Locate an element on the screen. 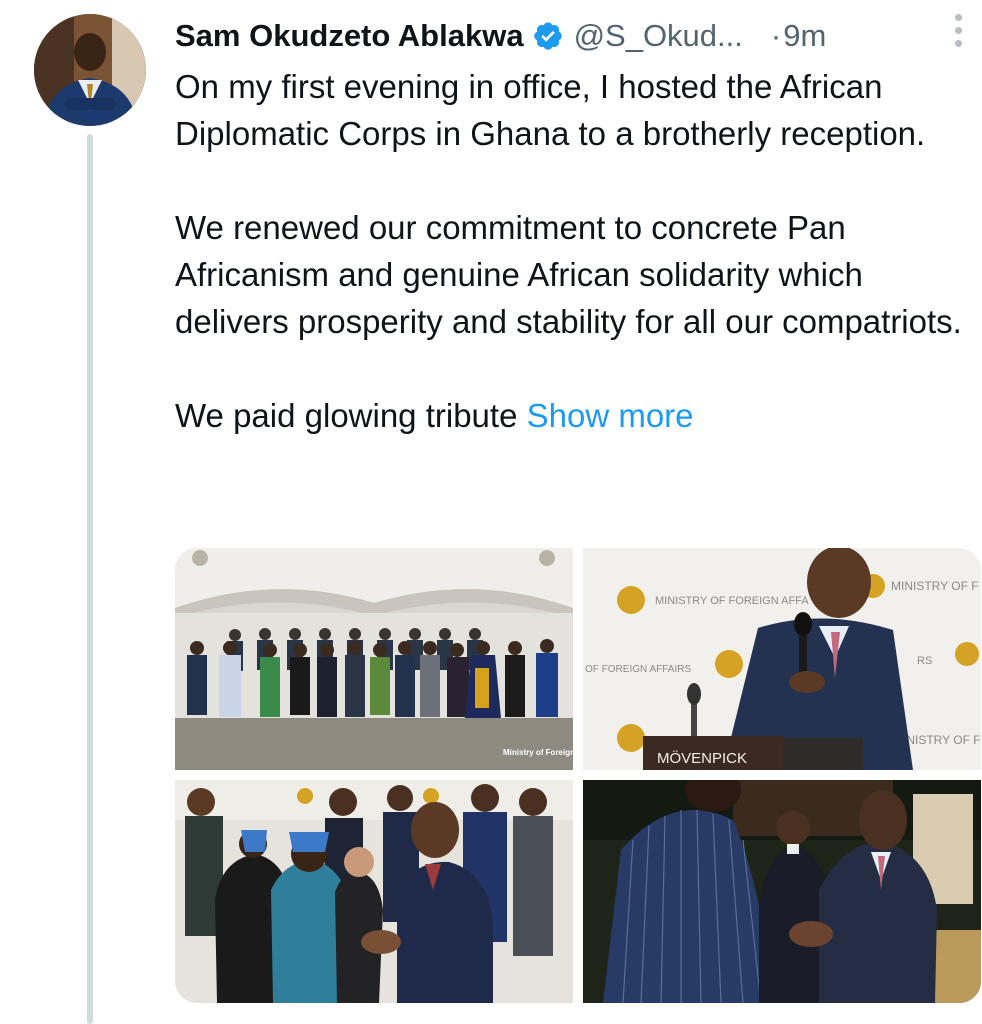  tweet-truncated-line: We paid glowing tribute Show more is located at coordinates (575, 415).